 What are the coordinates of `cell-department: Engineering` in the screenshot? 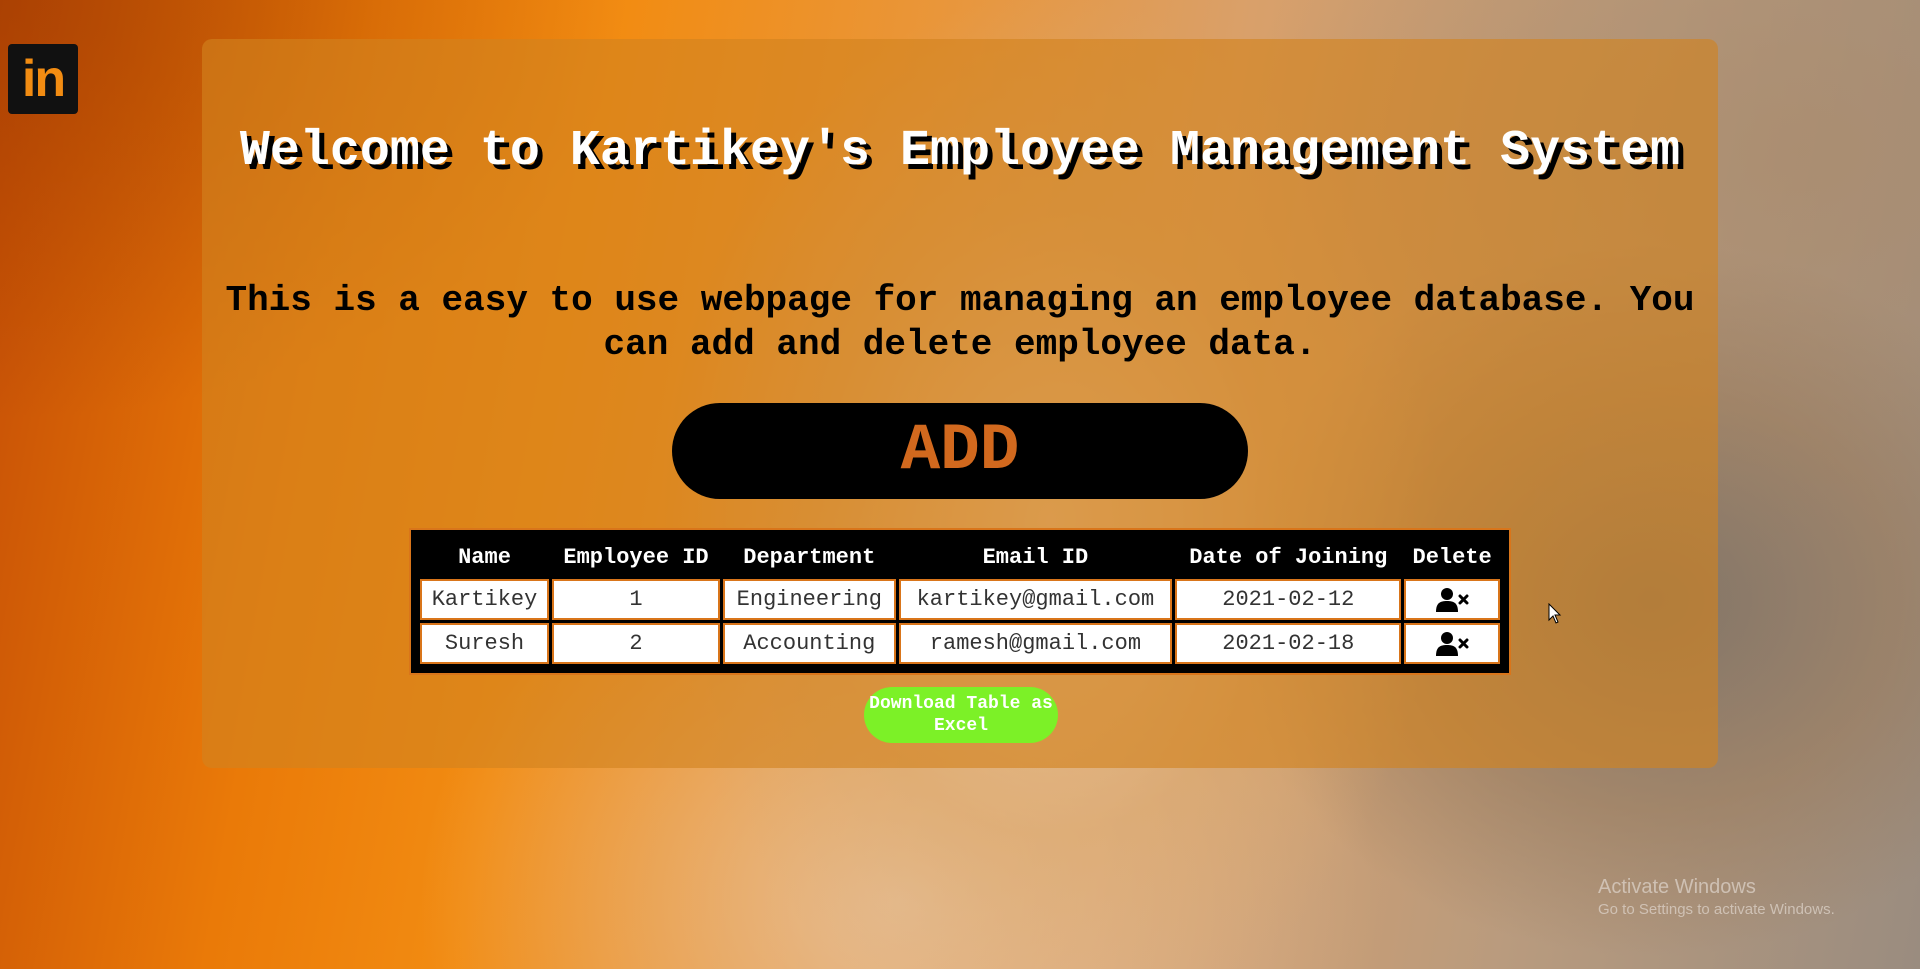 It's located at (809, 599).